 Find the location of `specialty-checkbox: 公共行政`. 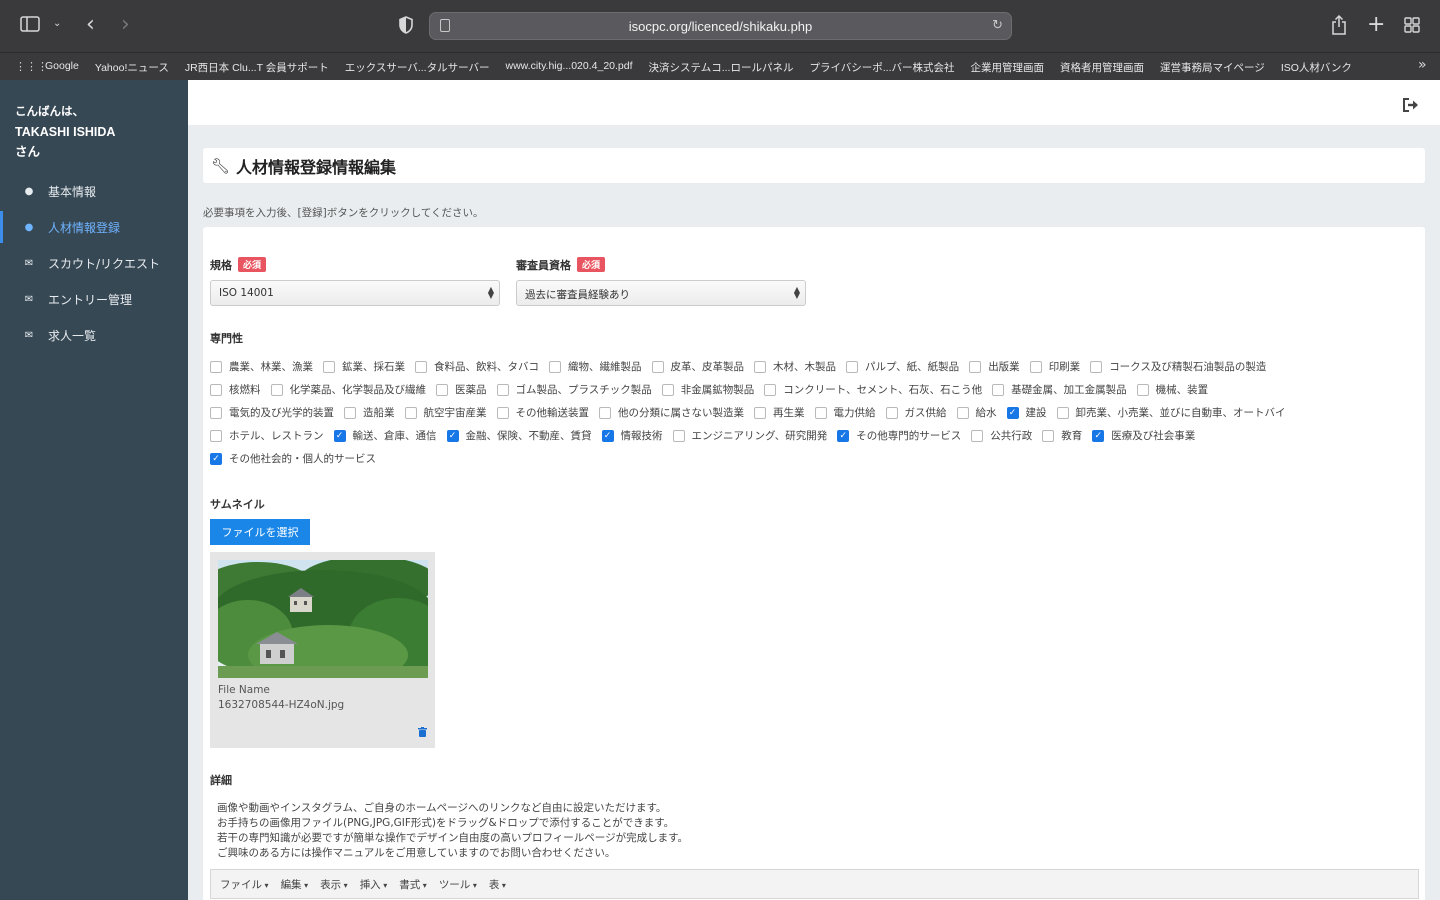

specialty-checkbox: 公共行政 is located at coordinates (1001, 435).